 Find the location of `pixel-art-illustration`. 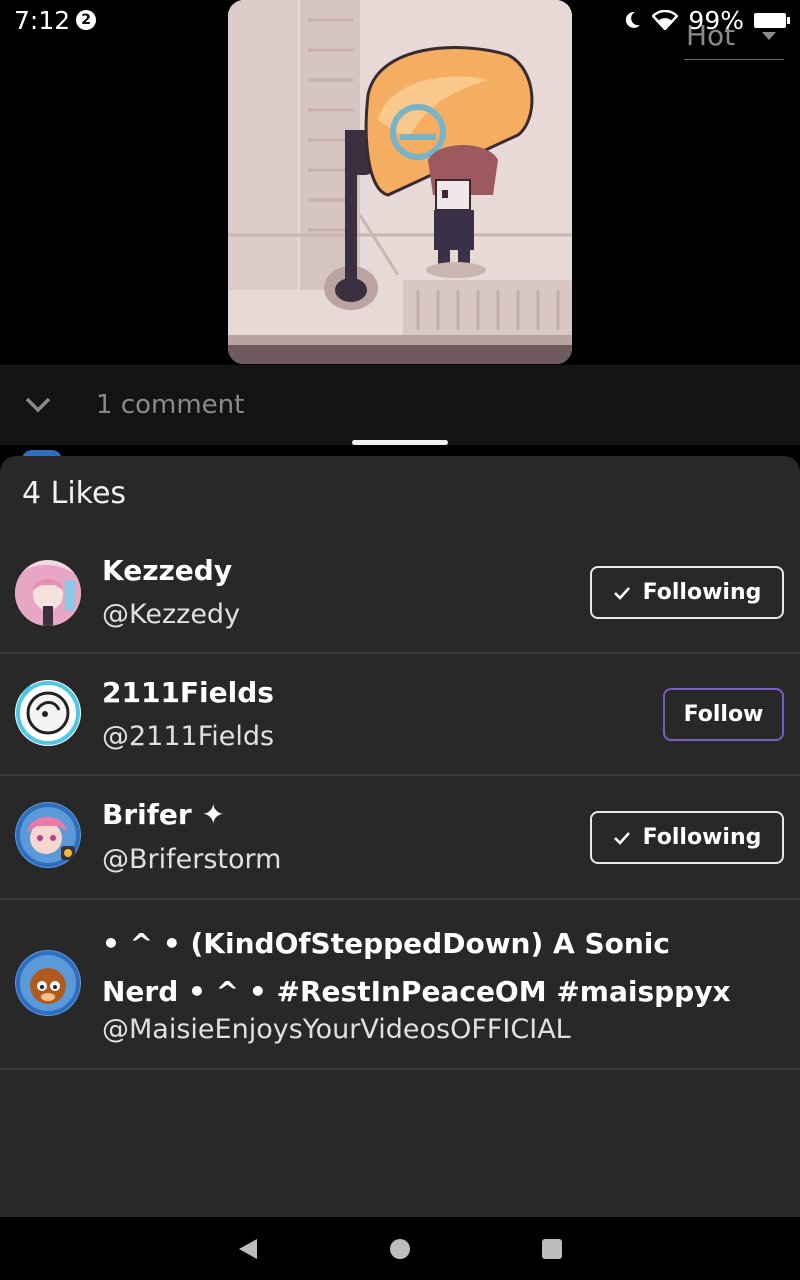

pixel-art-illustration is located at coordinates (400, 182).